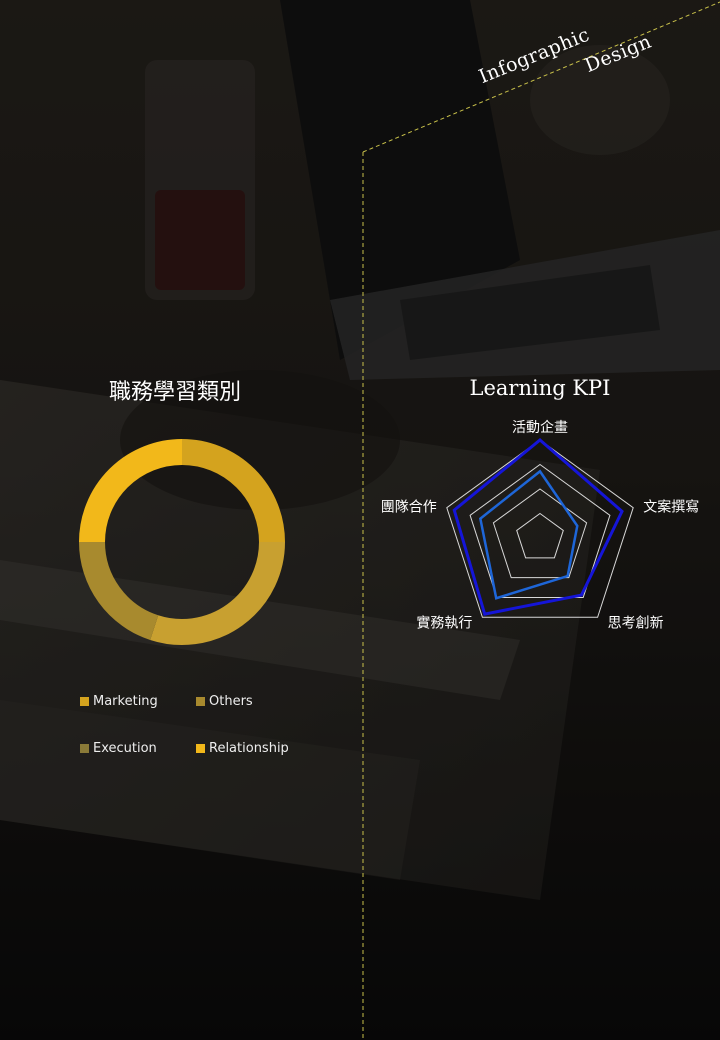 Image resolution: width=720 pixels, height=1040 pixels. Describe the element at coordinates (217, 593) in the screenshot. I see `donut-slice-others` at that location.